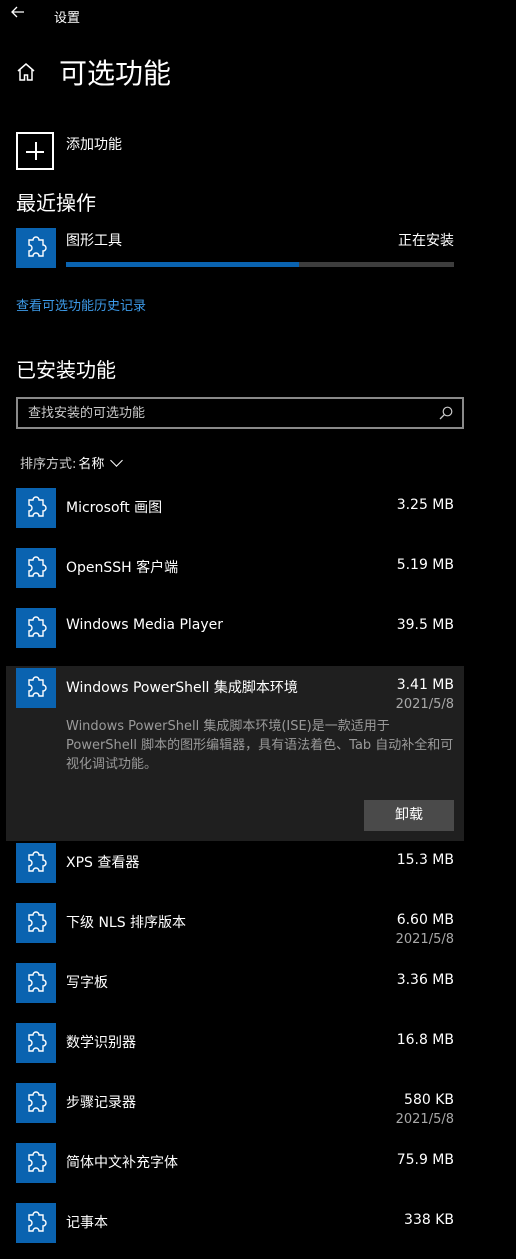 The image size is (516, 1259). What do you see at coordinates (182, 687) in the screenshot?
I see `feature-name: Windows PowerShell 集成脚本环境` at bounding box center [182, 687].